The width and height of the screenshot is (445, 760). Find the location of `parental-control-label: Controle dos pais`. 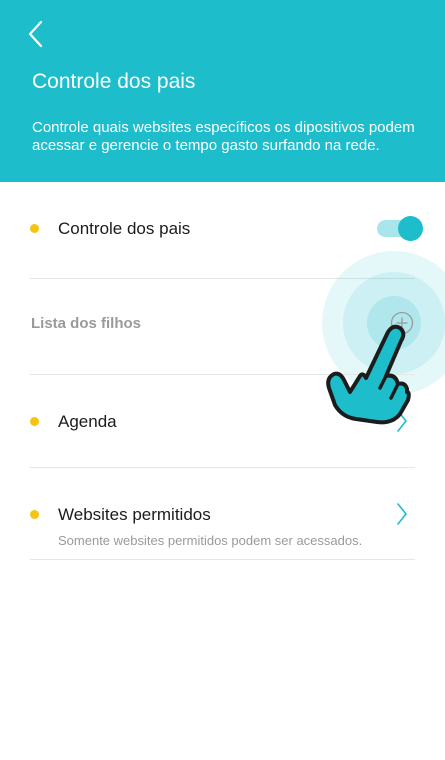

parental-control-label: Controle dos pais is located at coordinates (124, 228).